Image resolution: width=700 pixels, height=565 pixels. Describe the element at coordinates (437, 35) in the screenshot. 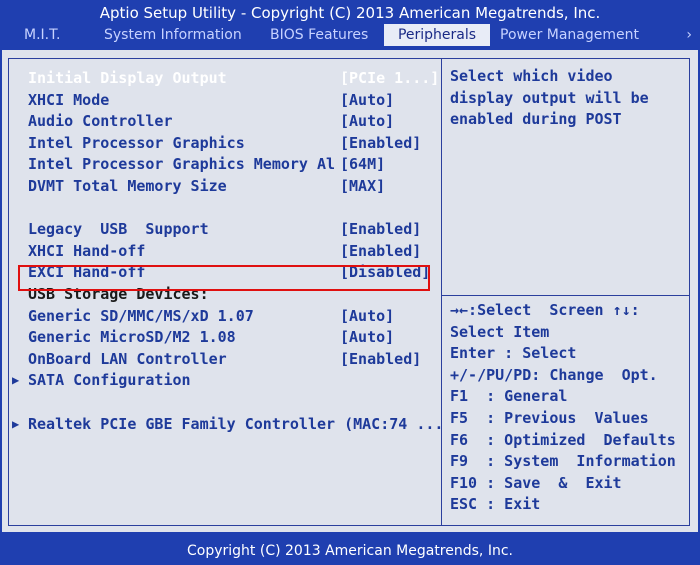

I see `tab-peripherals: Peripherals` at that location.